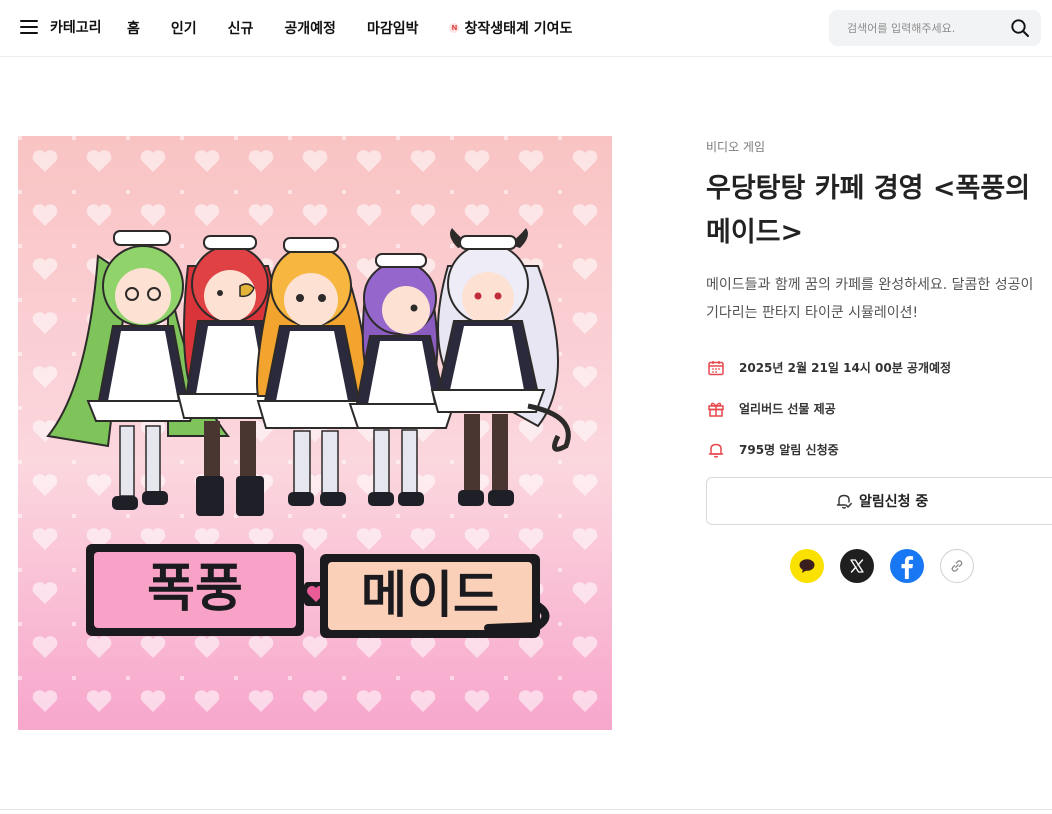 This screenshot has width=1052, height=814. I want to click on search-icon, so click(1020, 28).